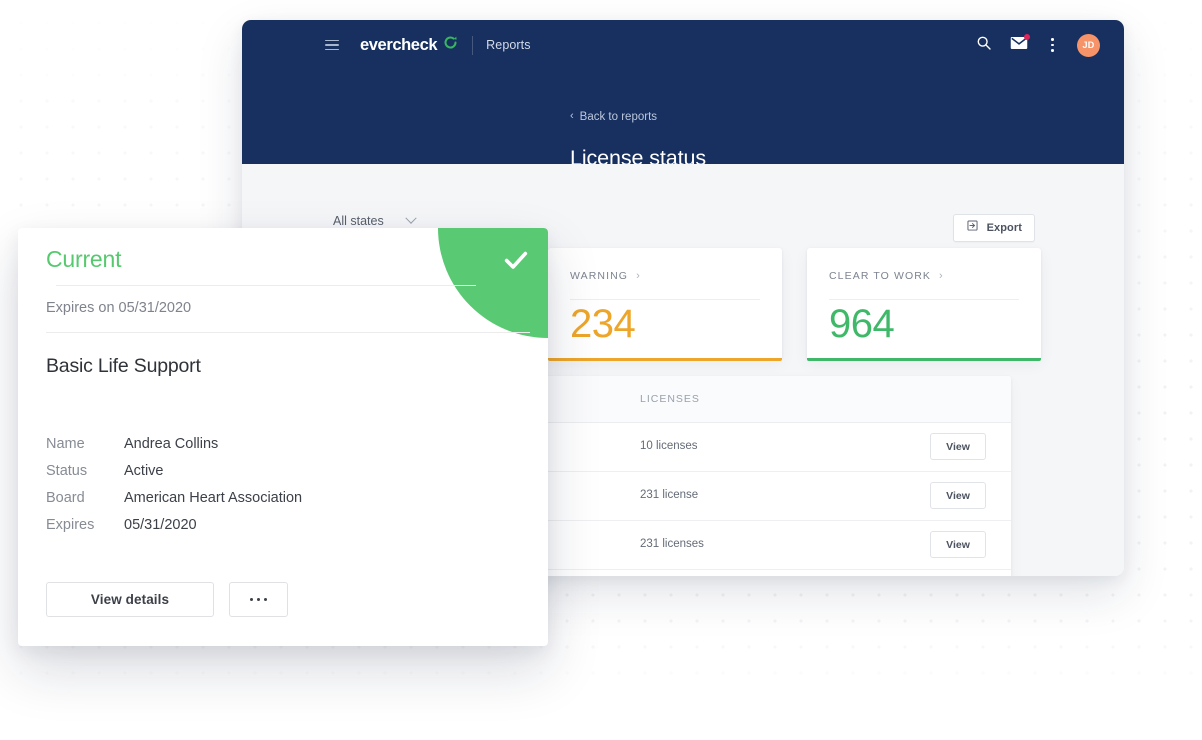 The height and width of the screenshot is (740, 1202). Describe the element at coordinates (508, 45) in the screenshot. I see `section-label: Reports` at that location.